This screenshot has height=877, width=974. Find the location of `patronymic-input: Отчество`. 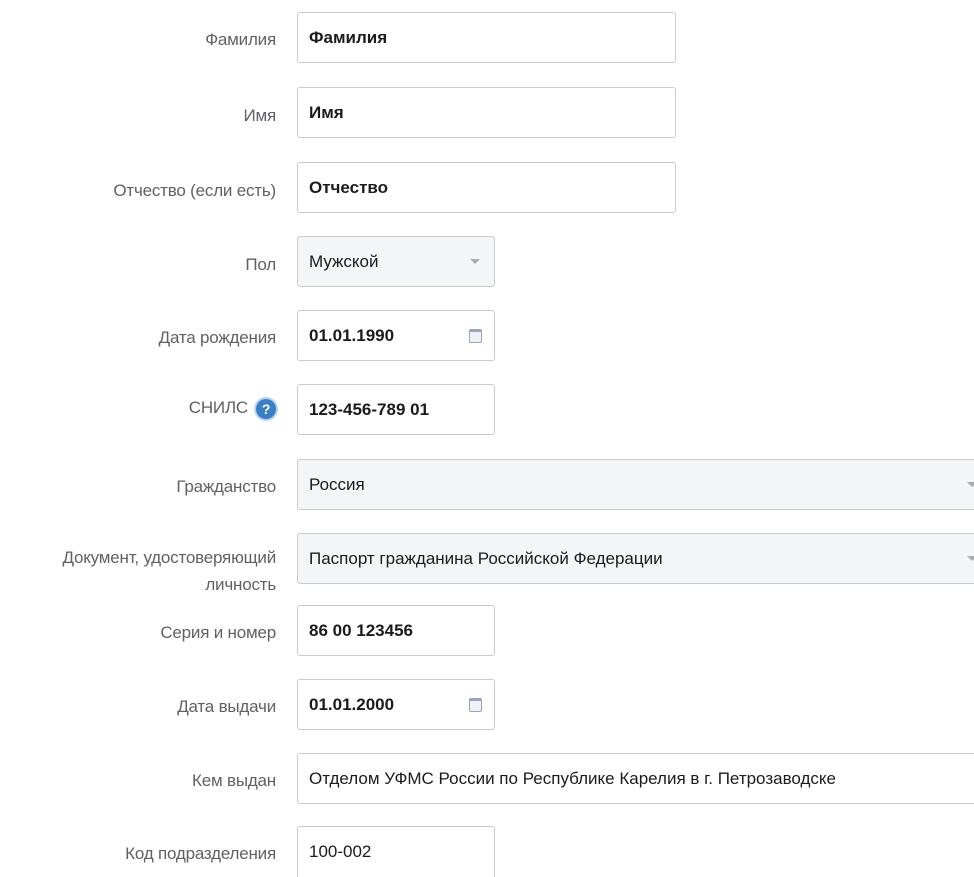

patronymic-input: Отчество is located at coordinates (486, 187).